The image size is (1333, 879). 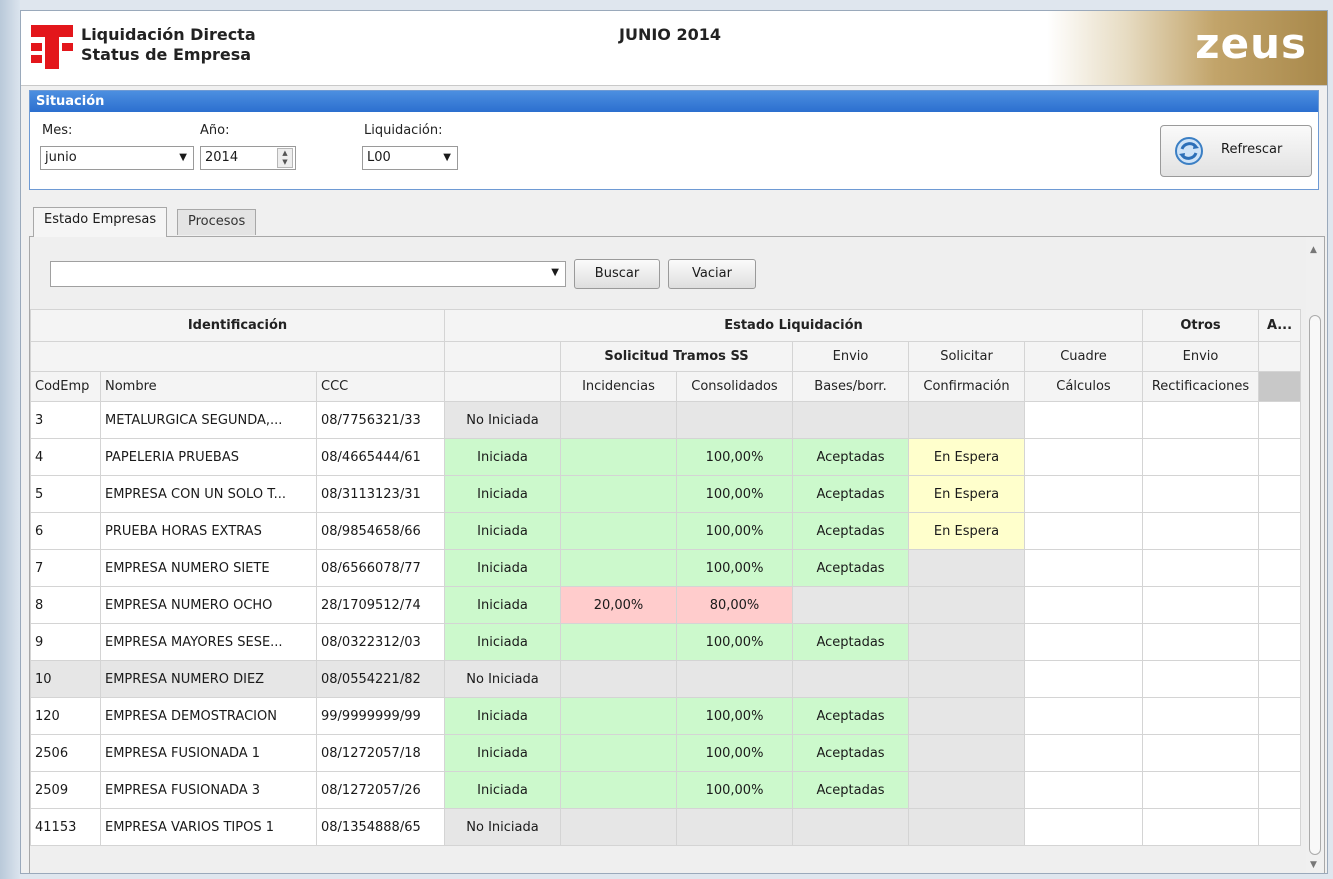 What do you see at coordinates (10, 439) in the screenshot?
I see `desktop-left-edge` at bounding box center [10, 439].